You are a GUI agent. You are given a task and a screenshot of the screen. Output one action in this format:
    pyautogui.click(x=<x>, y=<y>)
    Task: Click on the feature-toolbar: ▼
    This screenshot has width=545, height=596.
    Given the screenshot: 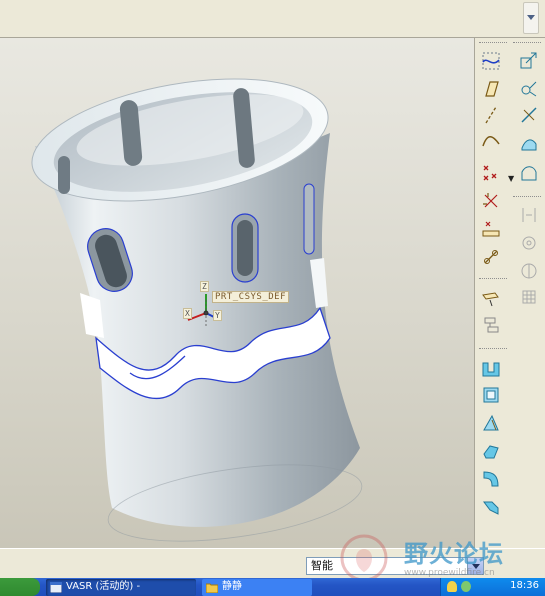 What is the action you would take?
    pyautogui.click(x=509, y=293)
    